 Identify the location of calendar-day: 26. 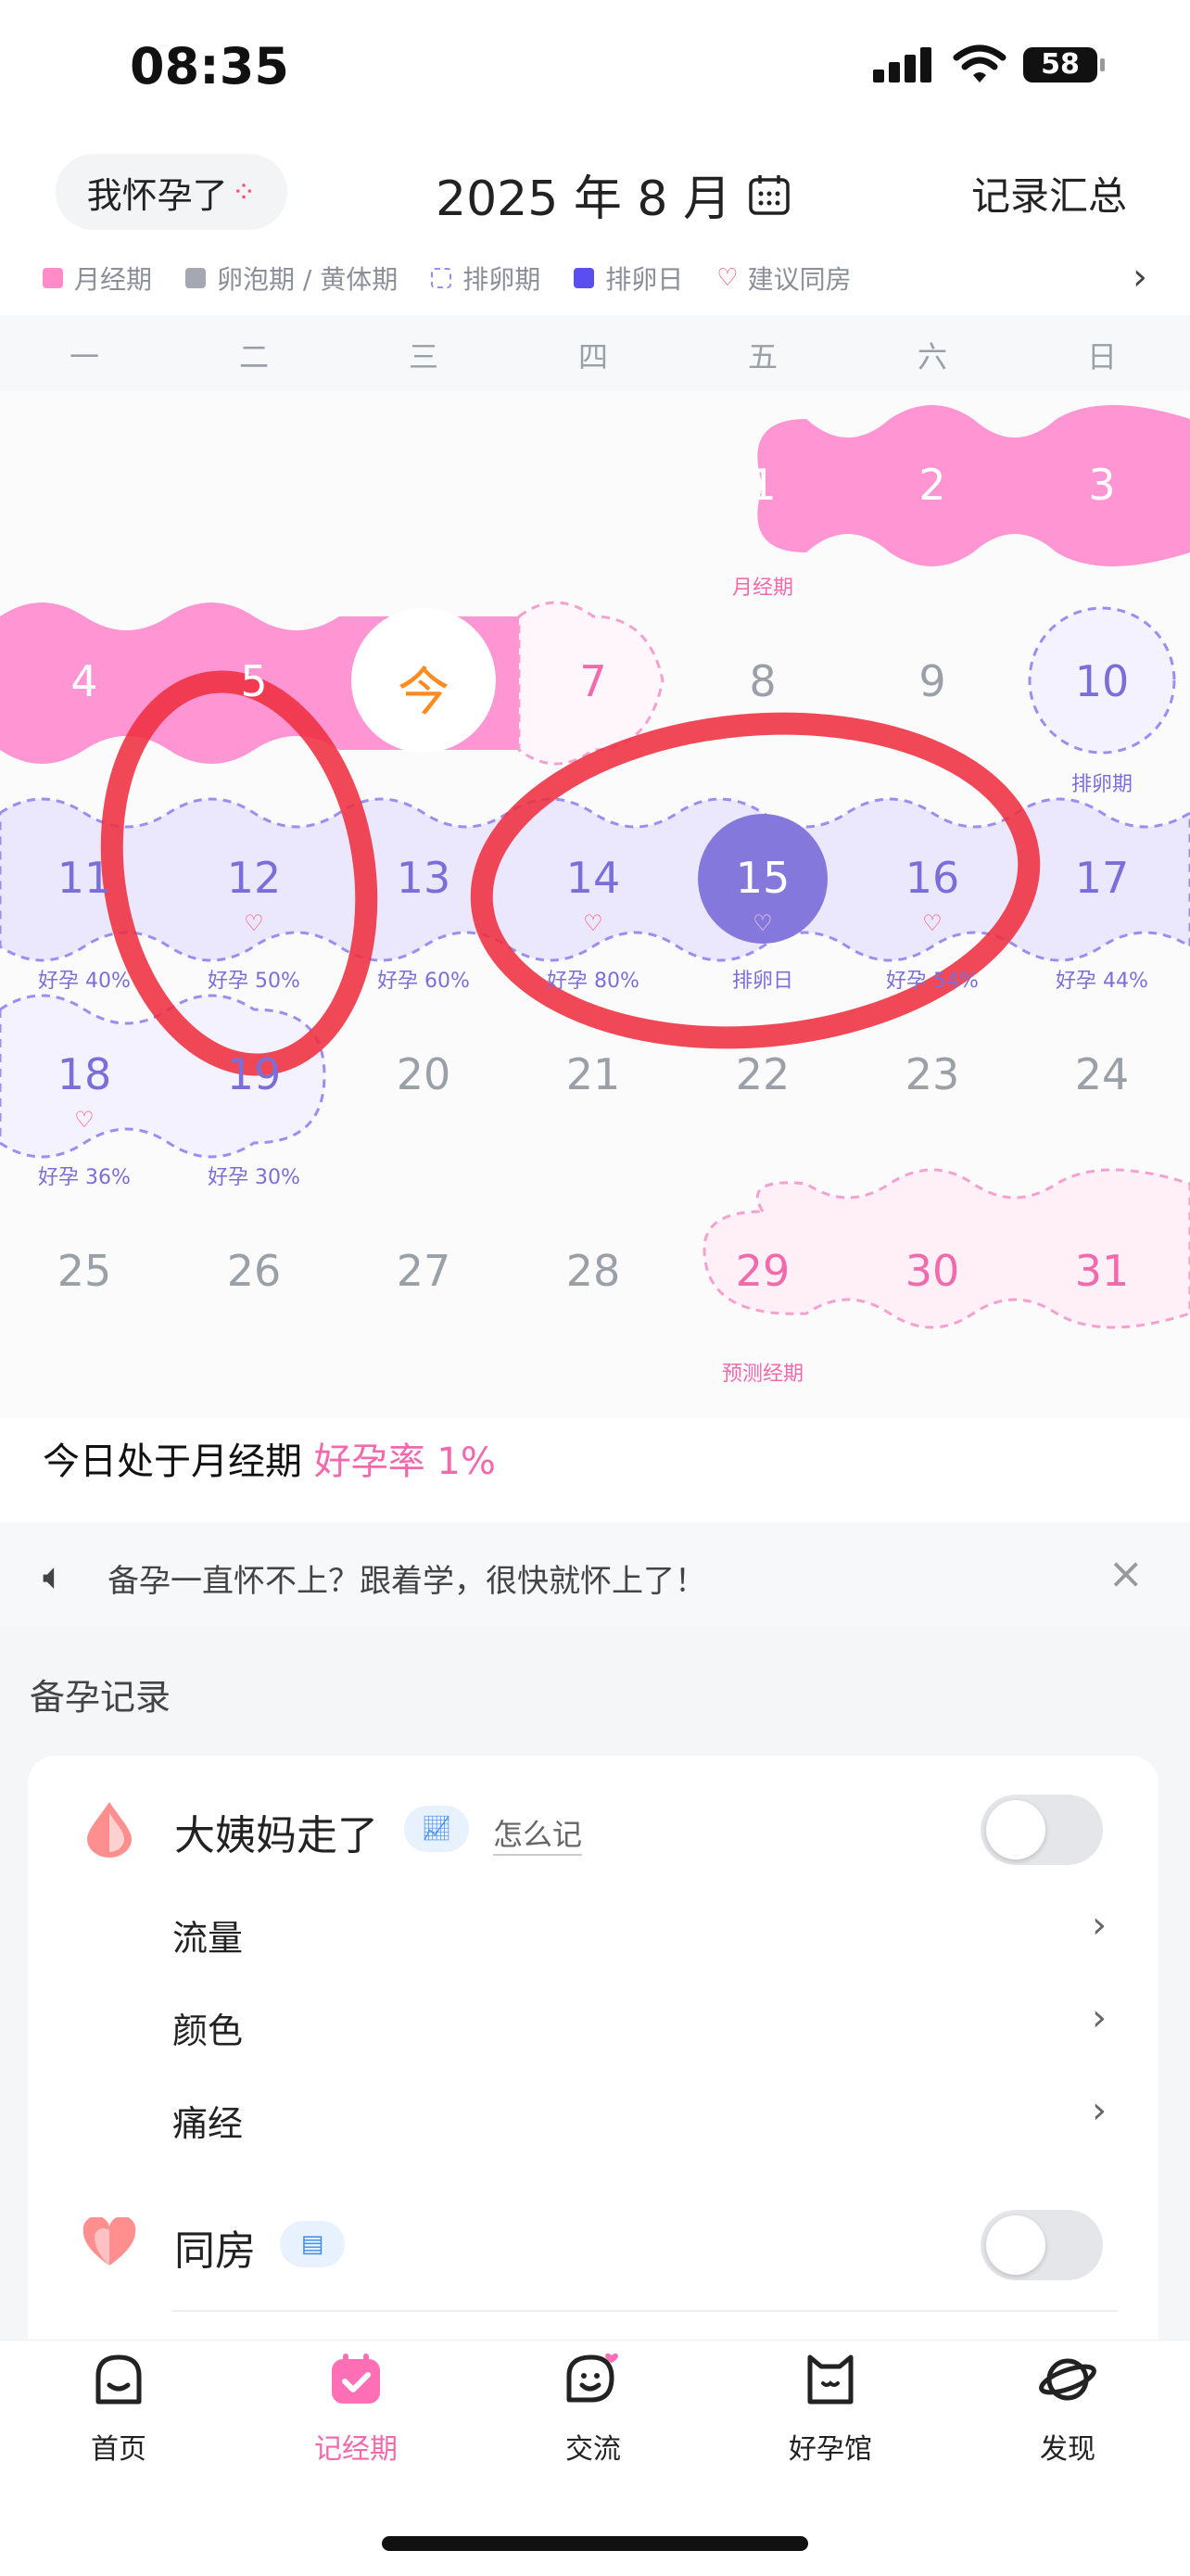
(254, 1271).